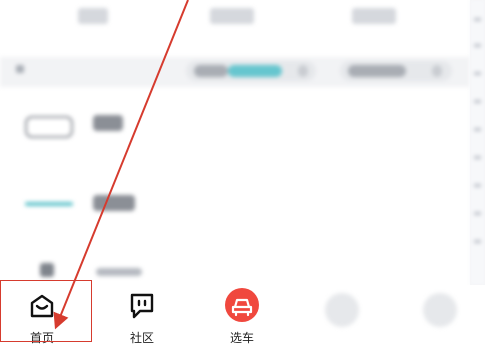 This screenshot has height=355, width=485. What do you see at coordinates (142, 306) in the screenshot?
I see `message-square-icon` at bounding box center [142, 306].